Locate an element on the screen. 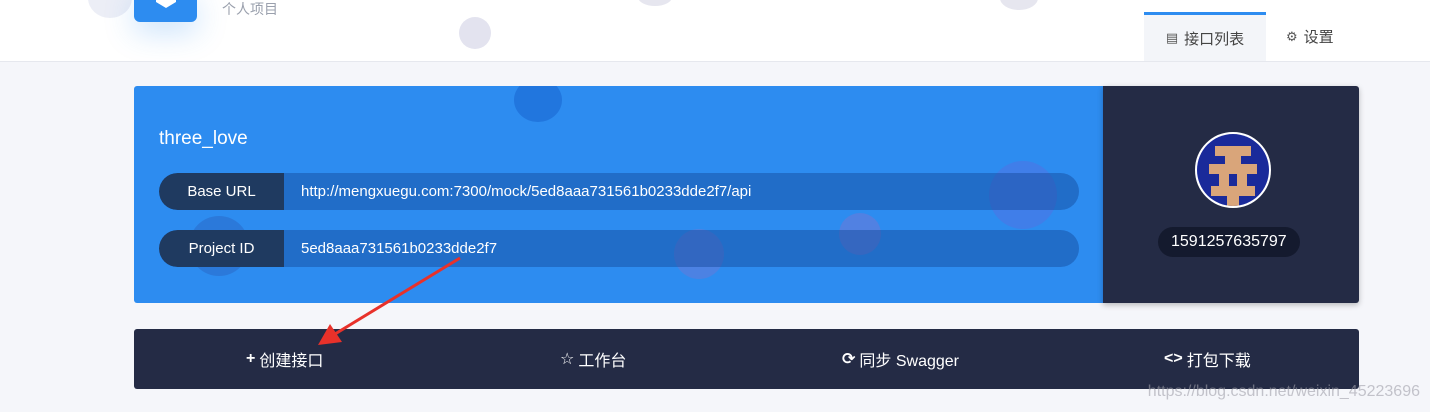 Image resolution: width=1430 pixels, height=412 pixels. sync-swagger-button: ⟳ 同步 Swagger is located at coordinates (900, 359).